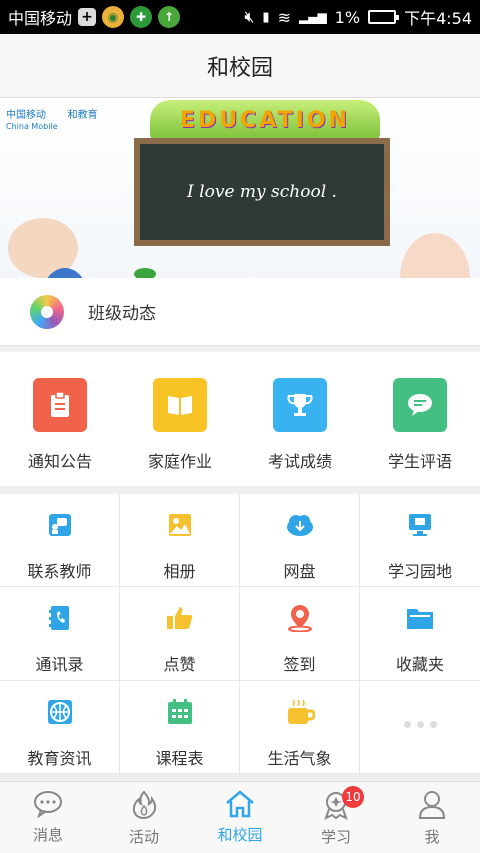 The image size is (480, 853). I want to click on class-dynamics-icon, so click(47, 311).